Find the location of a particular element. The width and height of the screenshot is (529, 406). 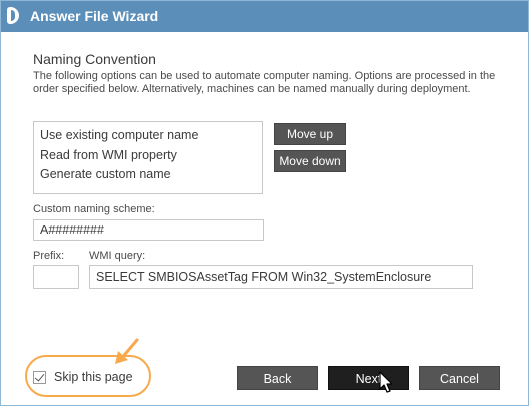

list-item: Read from WMI property is located at coordinates (148, 157).